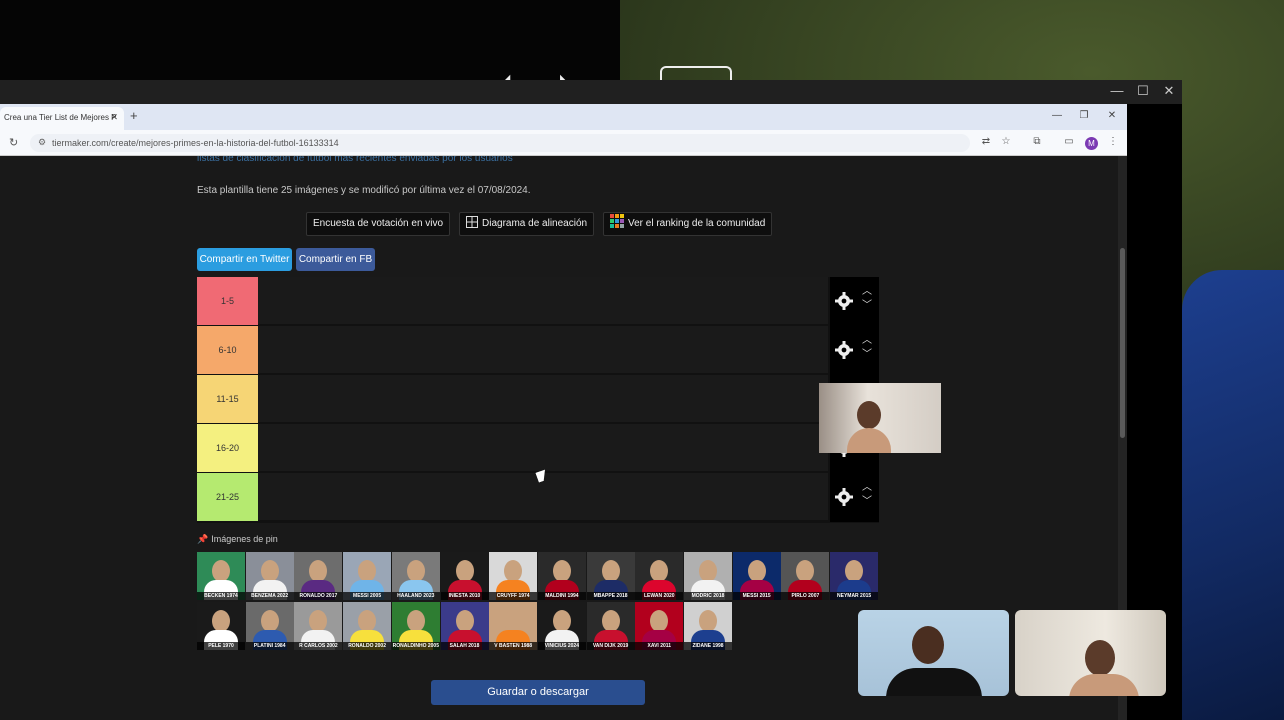  Describe the element at coordinates (318, 576) in the screenshot. I see `player-card: RONALDO 2017` at that location.